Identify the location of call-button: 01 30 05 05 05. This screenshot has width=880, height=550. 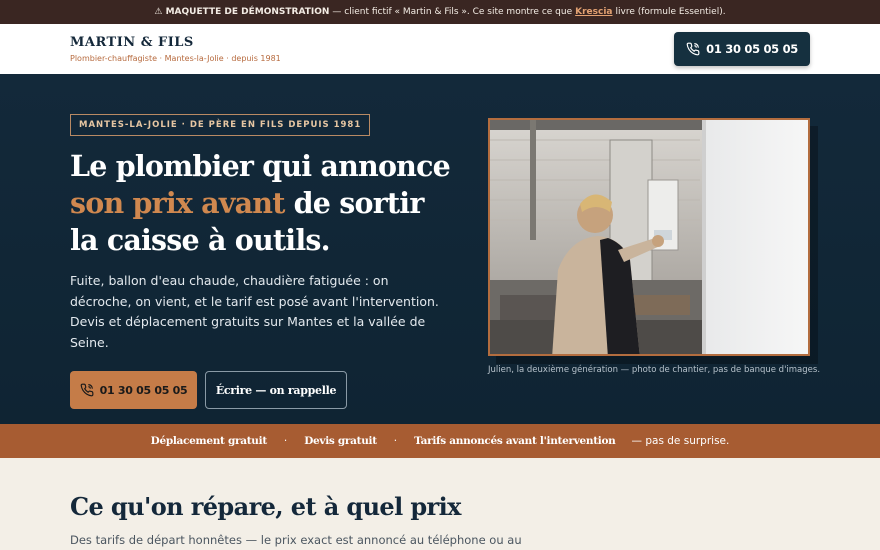
(133, 390).